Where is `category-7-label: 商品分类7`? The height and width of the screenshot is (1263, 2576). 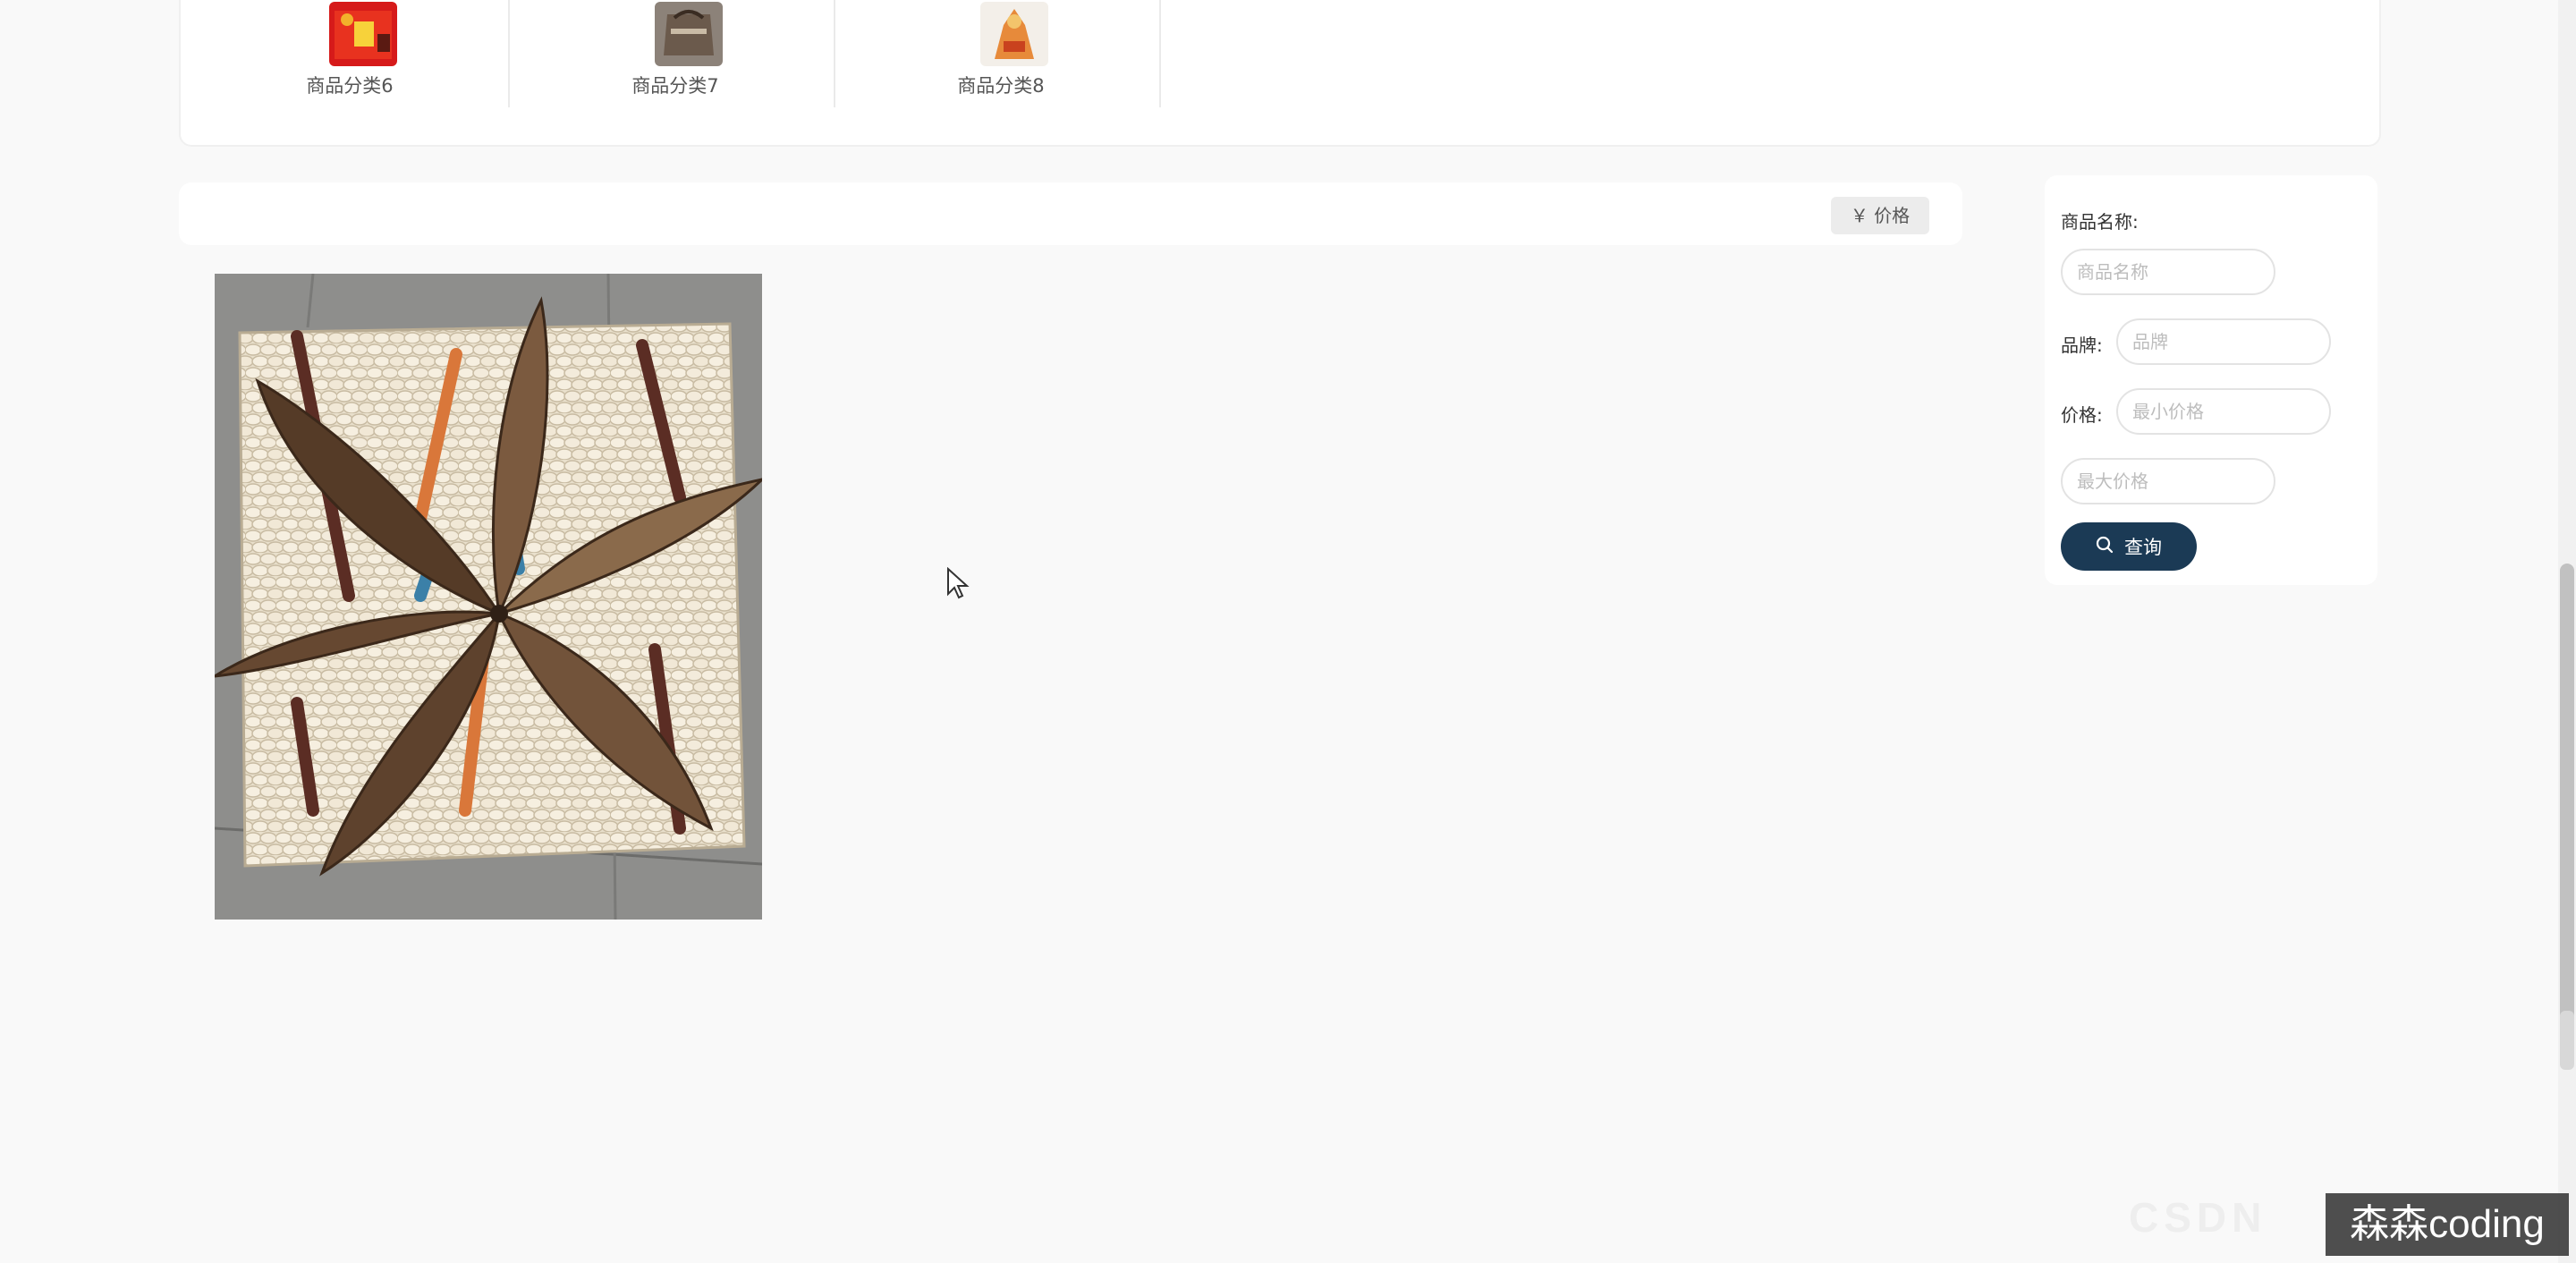
category-7-label: 商品分类7 is located at coordinates (675, 86).